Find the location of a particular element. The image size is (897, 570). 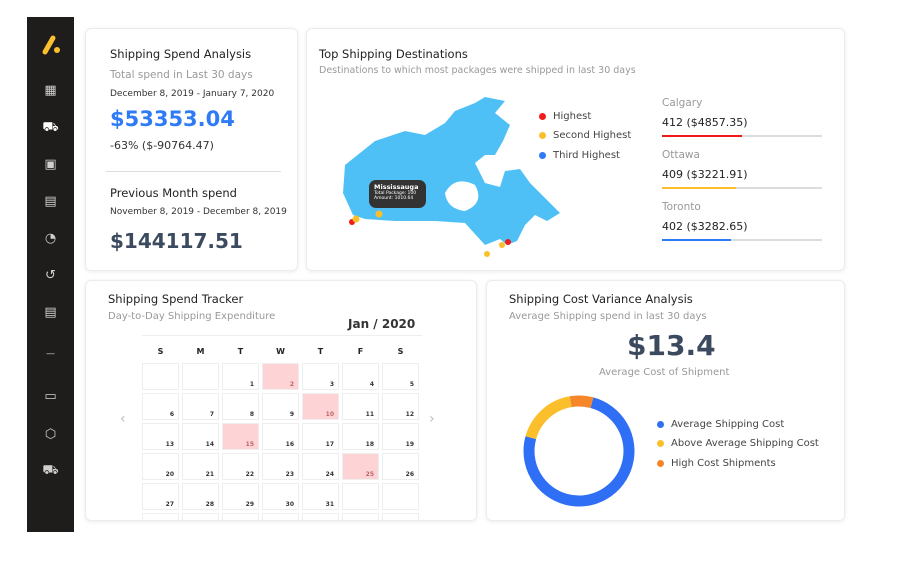

calendar-day: 7 is located at coordinates (200, 406).